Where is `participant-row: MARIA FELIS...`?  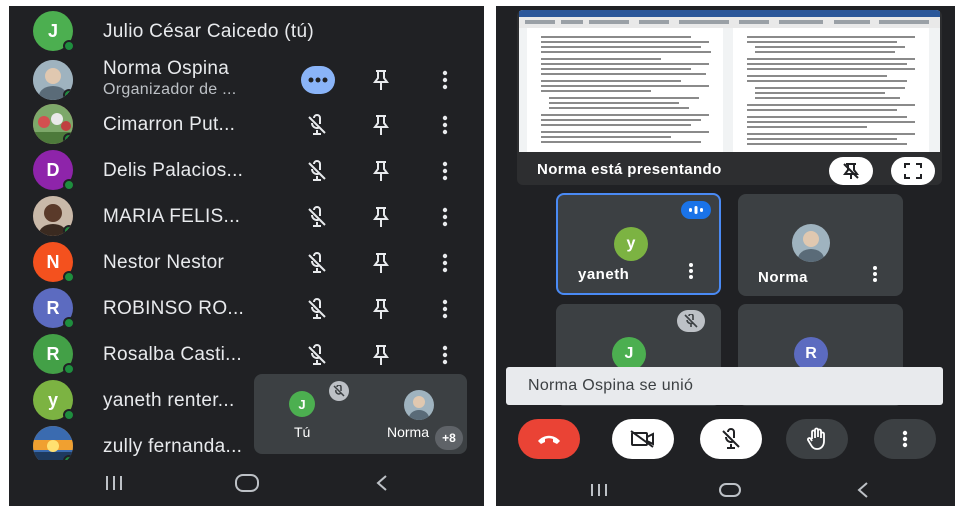
participant-row: MARIA FELIS... is located at coordinates (246, 217).